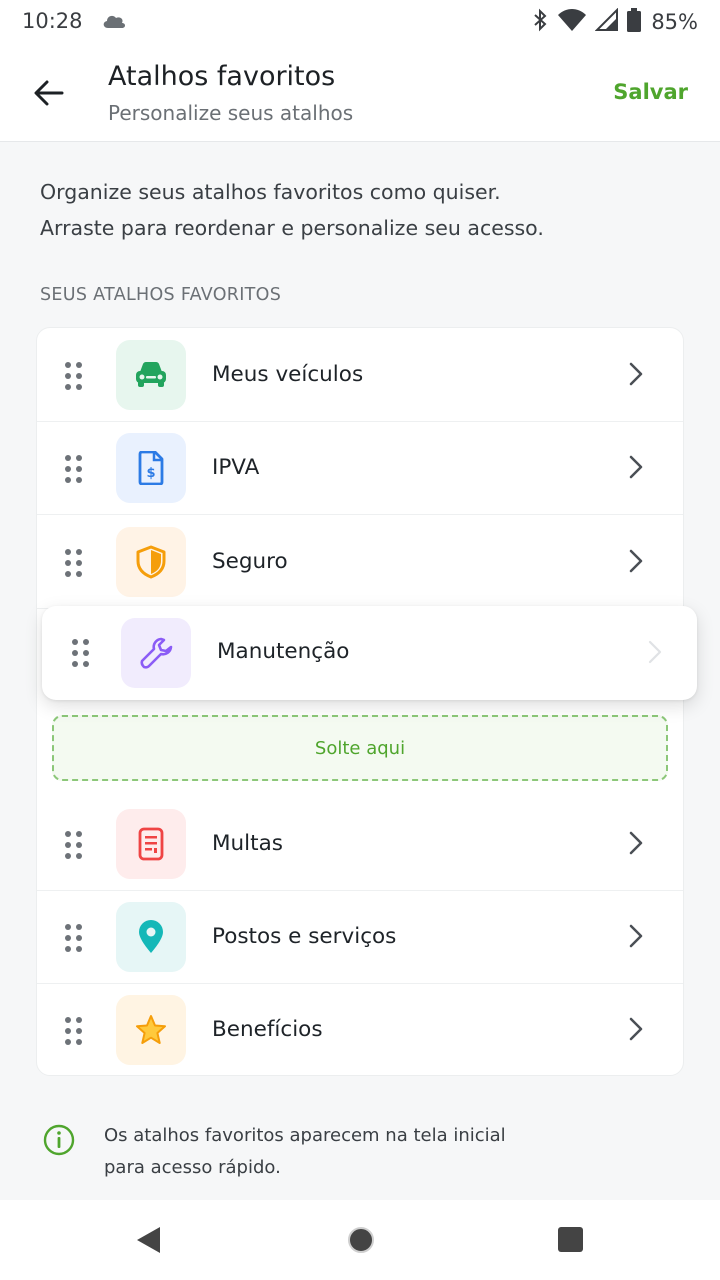 Image resolution: width=720 pixels, height=1280 pixels. I want to click on shortcut-tile: $, so click(151, 468).